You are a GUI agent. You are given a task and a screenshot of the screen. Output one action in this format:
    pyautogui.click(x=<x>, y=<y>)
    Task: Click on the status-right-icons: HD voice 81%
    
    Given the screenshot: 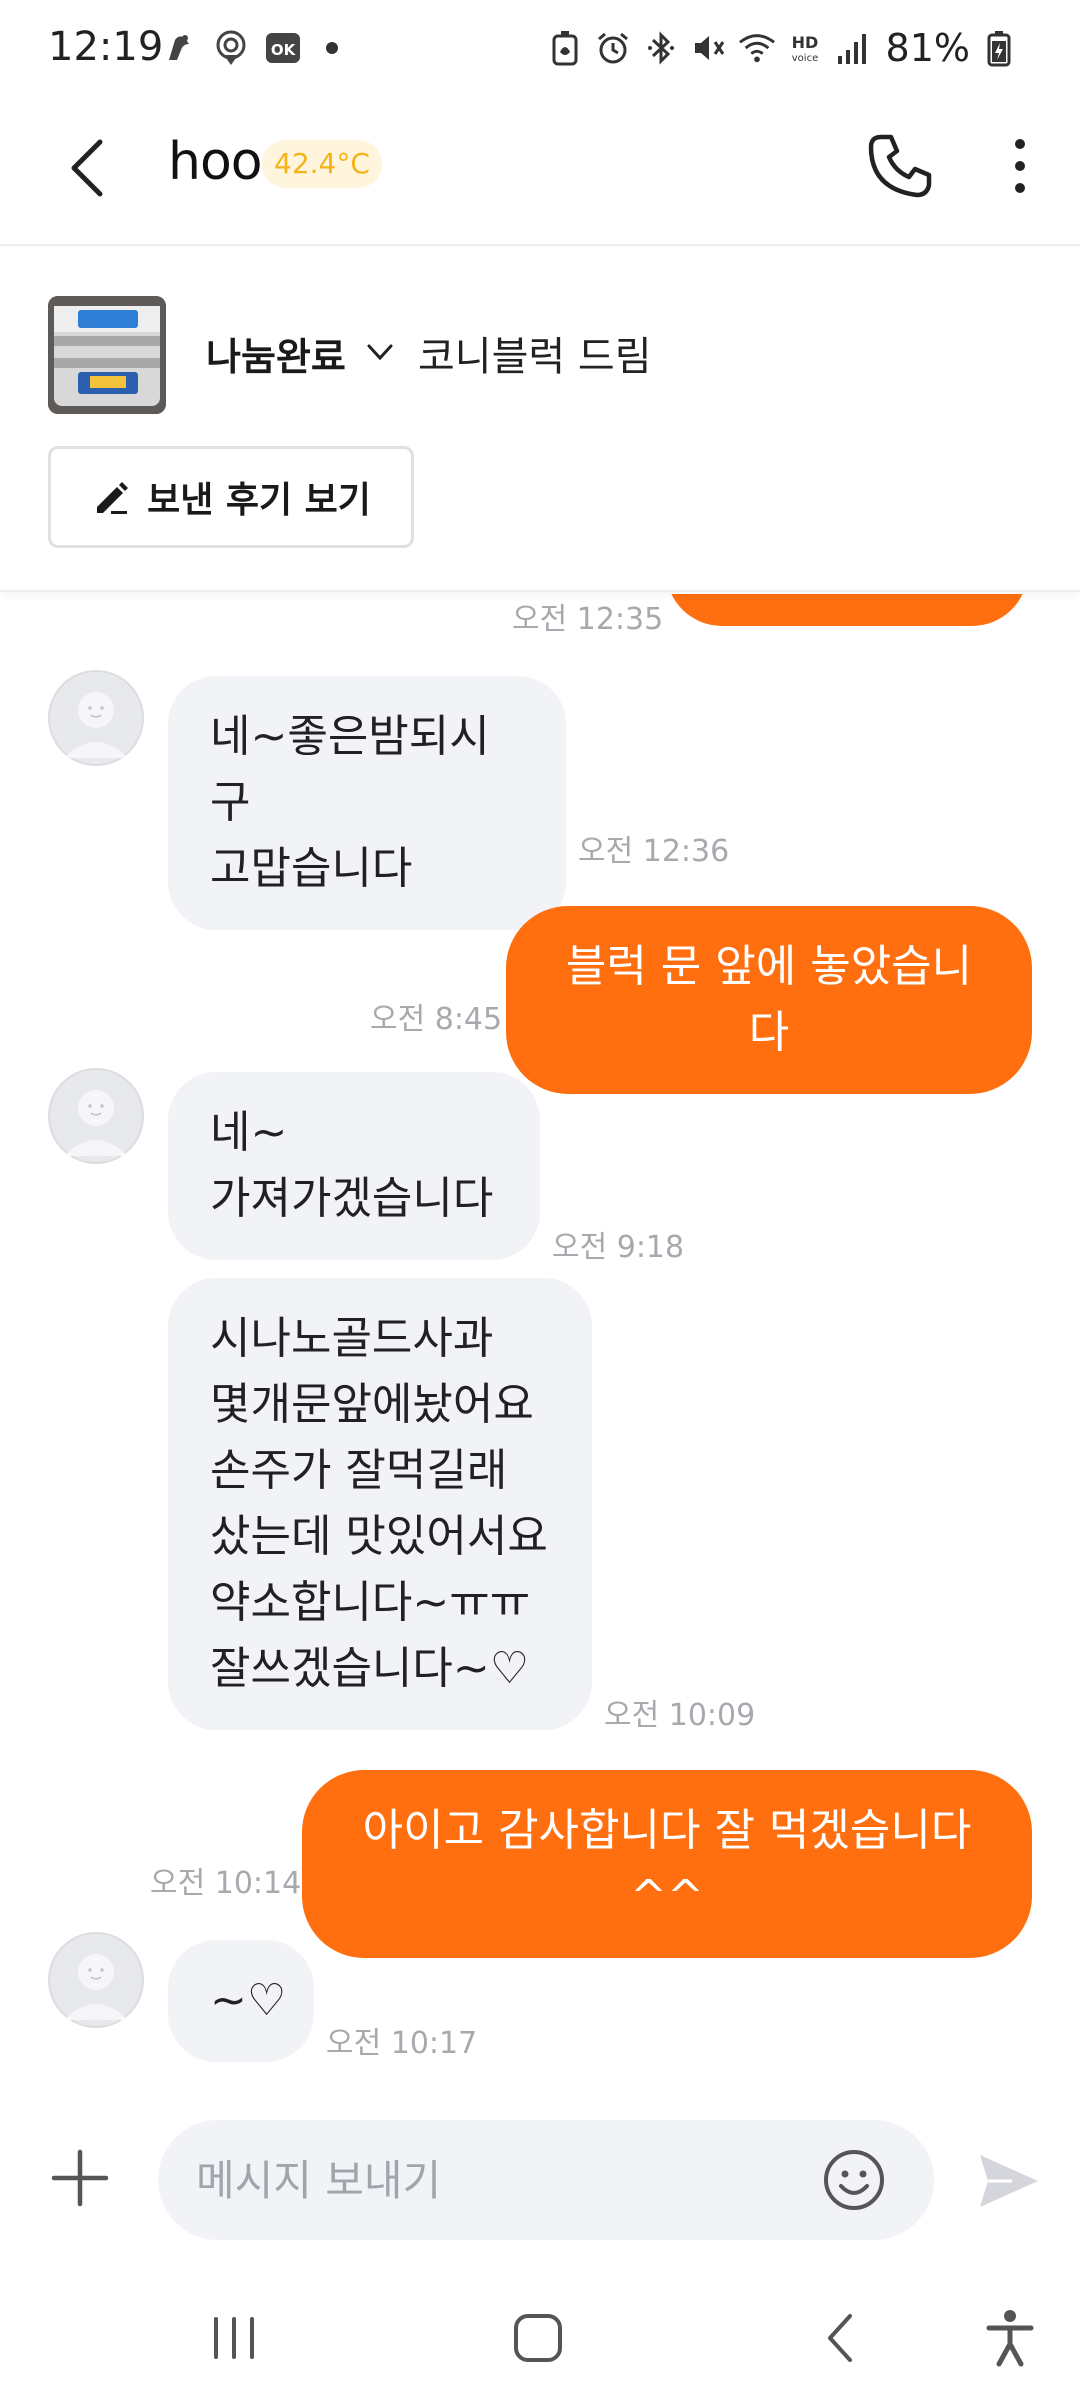 What is the action you would take?
    pyautogui.click(x=782, y=48)
    